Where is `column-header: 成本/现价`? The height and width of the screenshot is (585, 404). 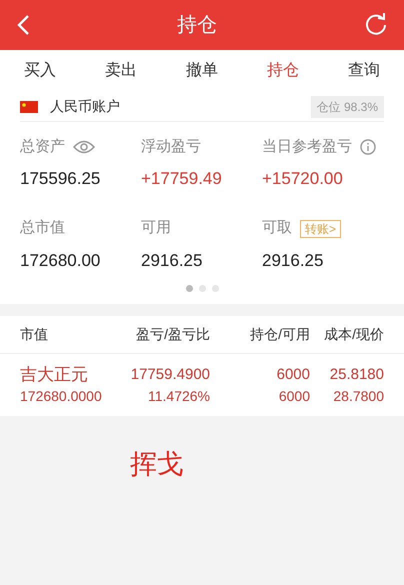
column-header: 成本/现价 is located at coordinates (353, 334).